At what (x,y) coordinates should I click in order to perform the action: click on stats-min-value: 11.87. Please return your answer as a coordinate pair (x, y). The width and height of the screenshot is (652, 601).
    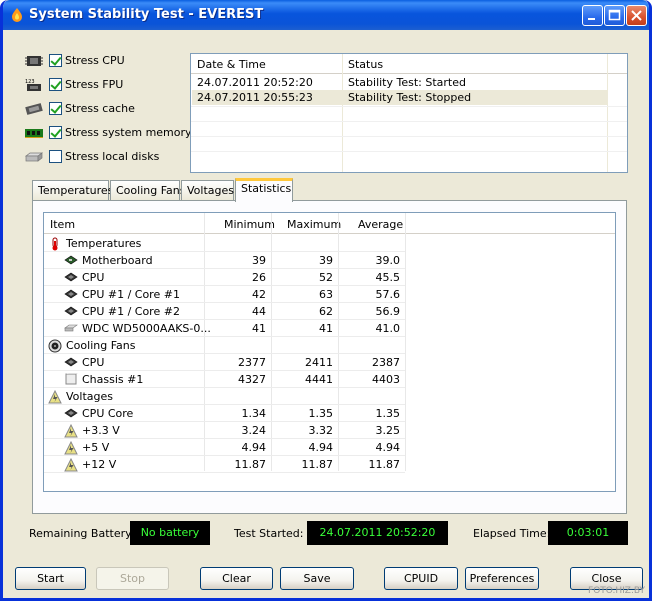
    Looking at the image, I should click on (250, 464).